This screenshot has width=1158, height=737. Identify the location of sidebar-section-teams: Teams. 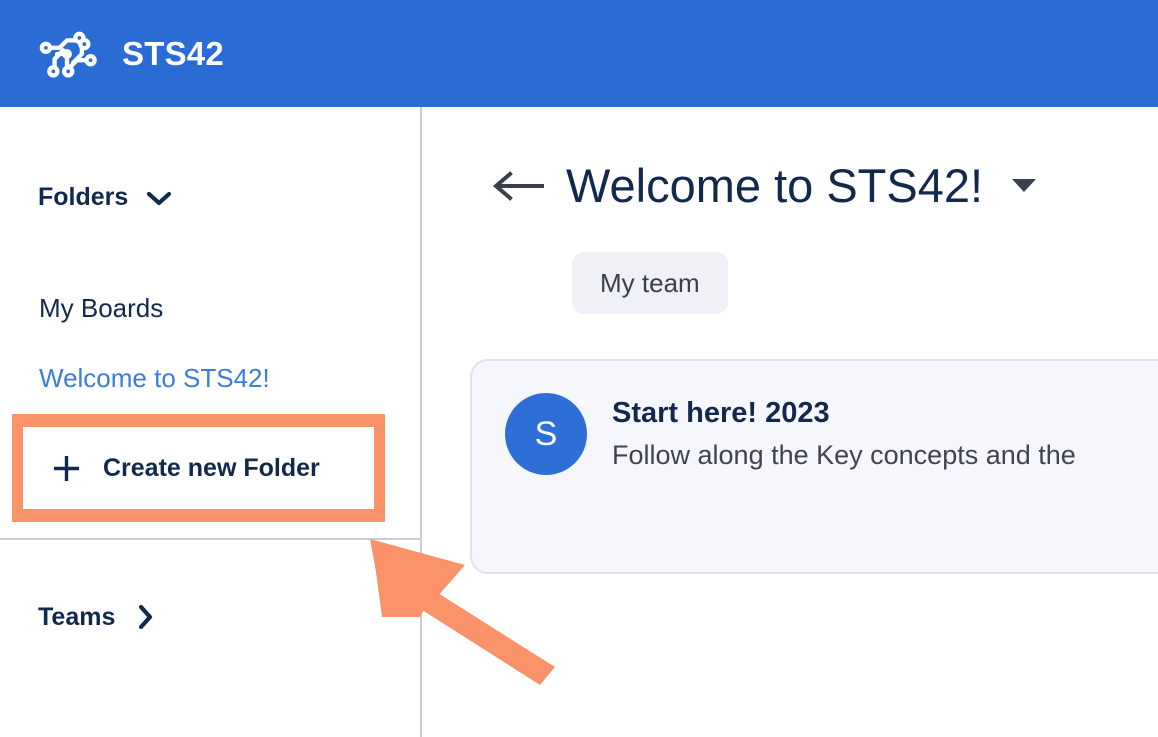
(95, 617).